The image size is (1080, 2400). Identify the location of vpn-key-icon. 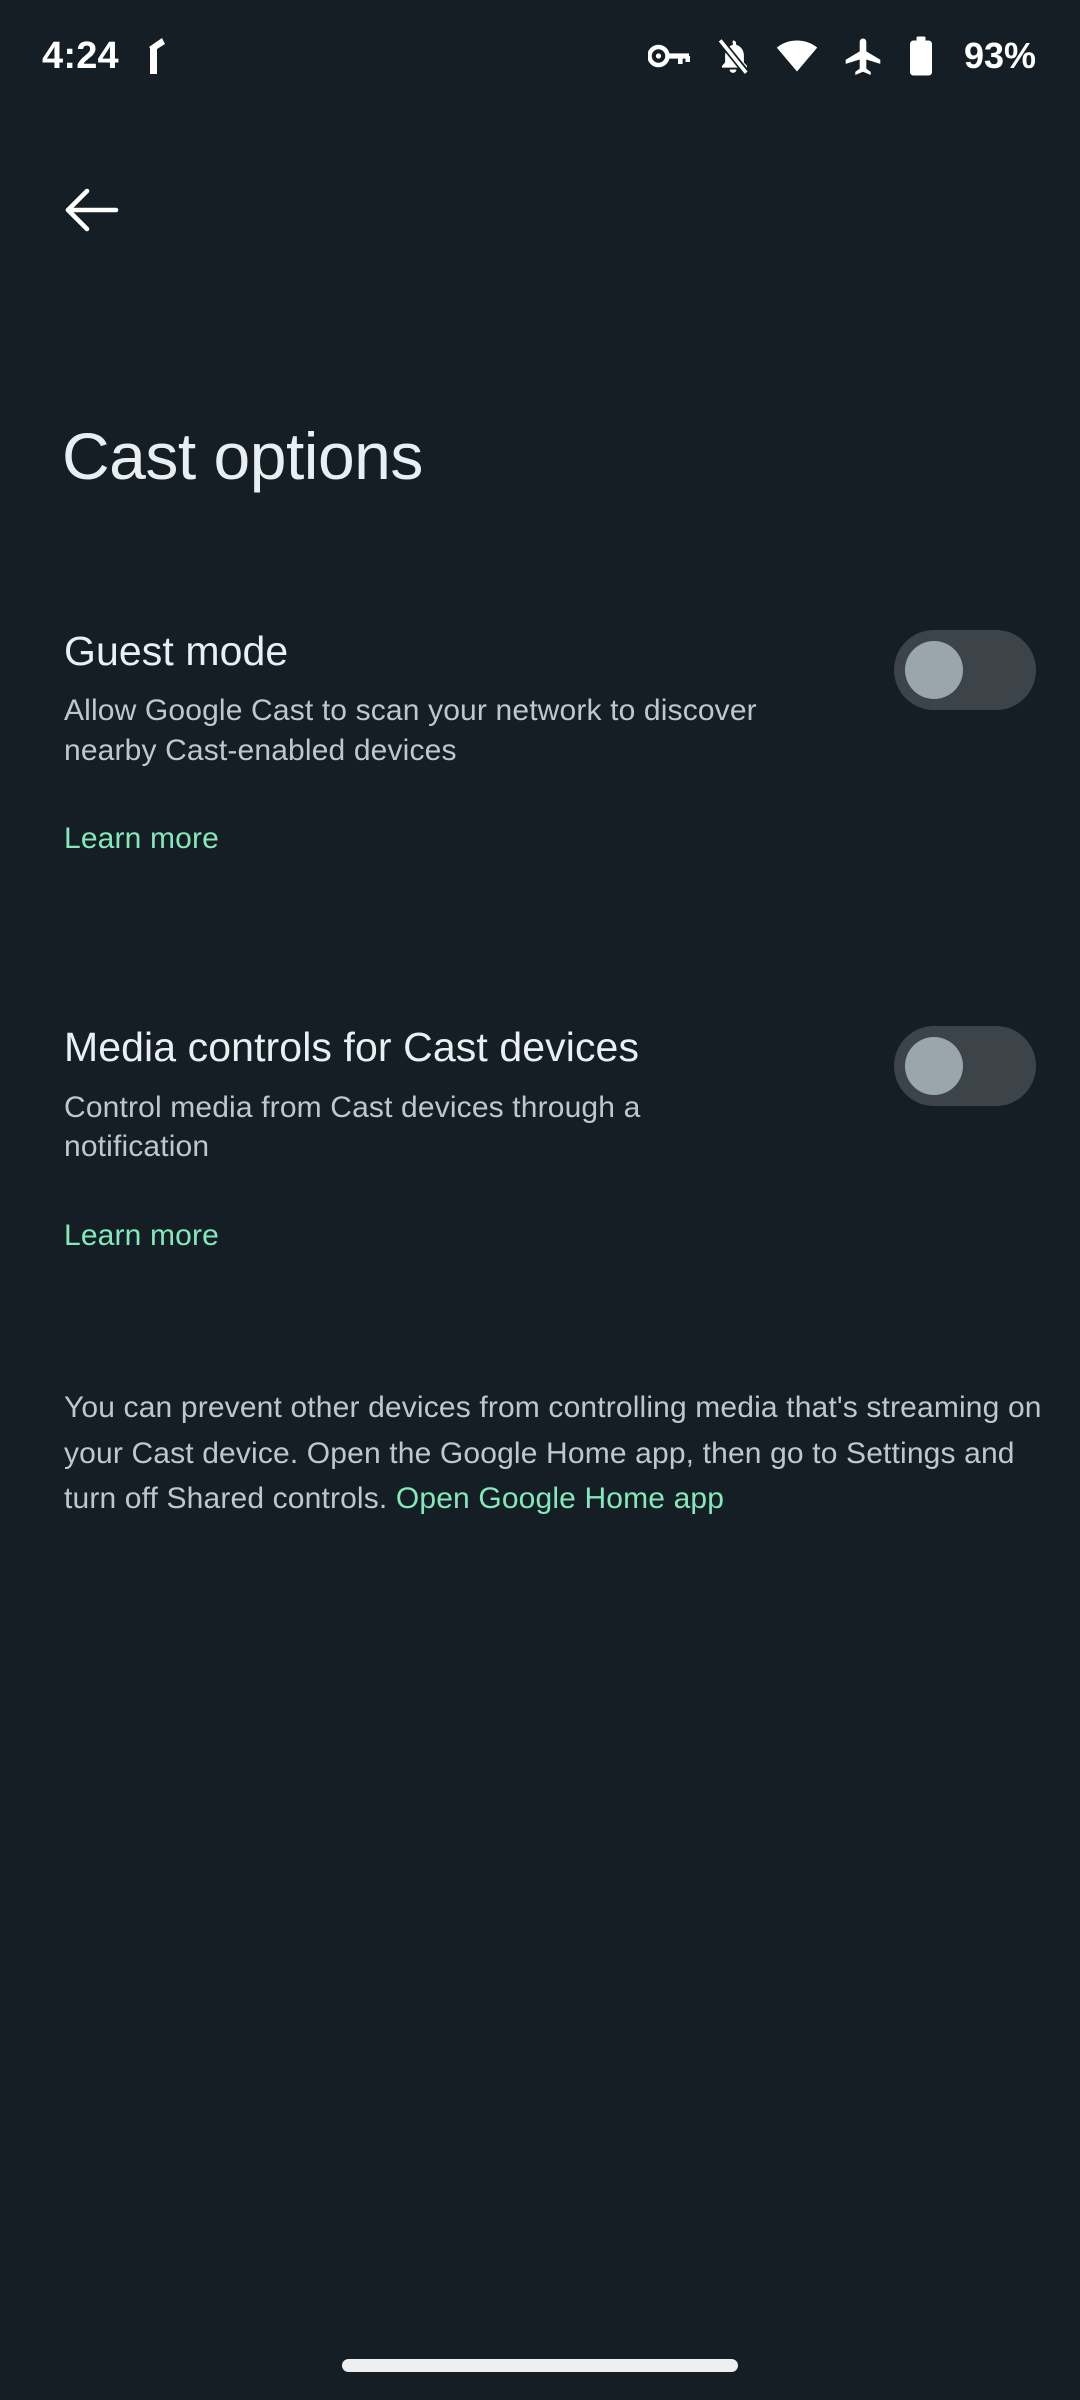
(668, 56).